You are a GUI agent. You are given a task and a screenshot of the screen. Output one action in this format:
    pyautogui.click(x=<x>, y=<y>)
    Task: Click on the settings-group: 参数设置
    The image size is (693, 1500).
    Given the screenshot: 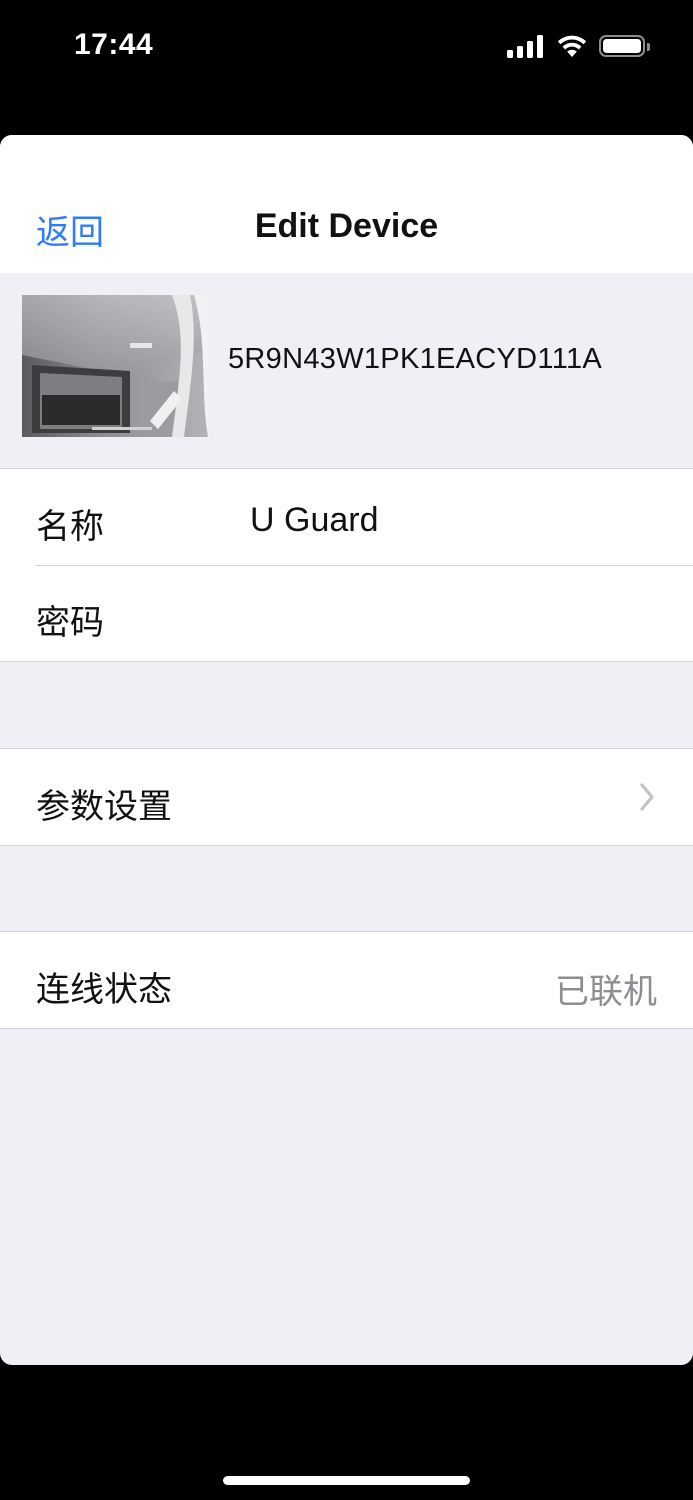 What is the action you would take?
    pyautogui.click(x=346, y=797)
    